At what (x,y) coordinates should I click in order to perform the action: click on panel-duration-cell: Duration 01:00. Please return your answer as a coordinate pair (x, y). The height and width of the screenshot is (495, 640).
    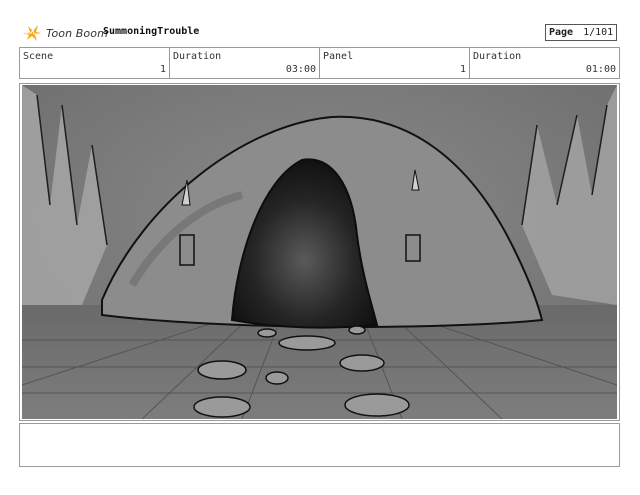
    Looking at the image, I should click on (544, 63).